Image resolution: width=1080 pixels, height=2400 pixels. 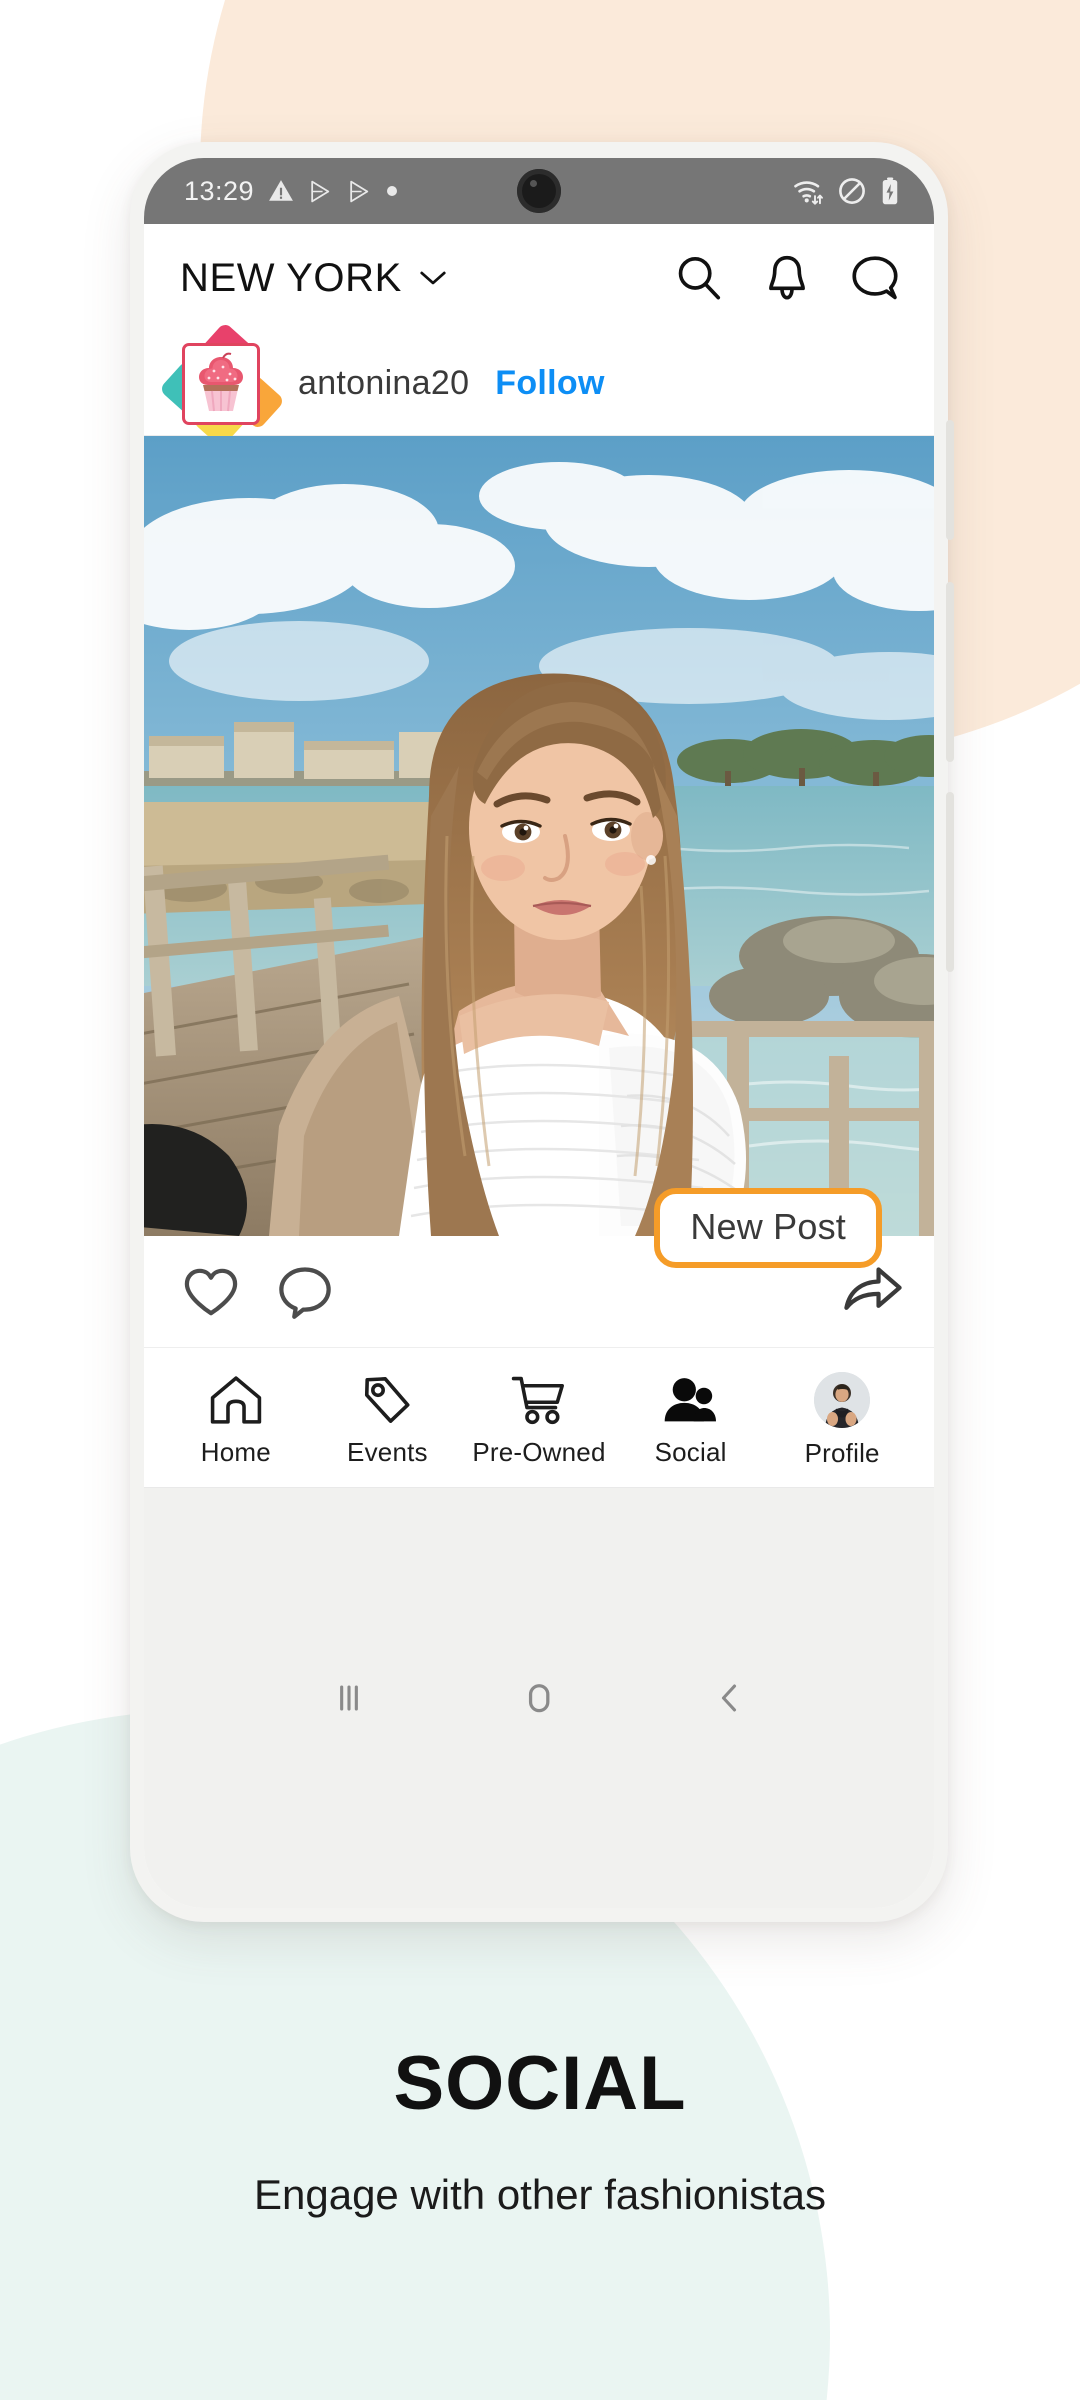 What do you see at coordinates (890, 191) in the screenshot?
I see `battery-charging-icon` at bounding box center [890, 191].